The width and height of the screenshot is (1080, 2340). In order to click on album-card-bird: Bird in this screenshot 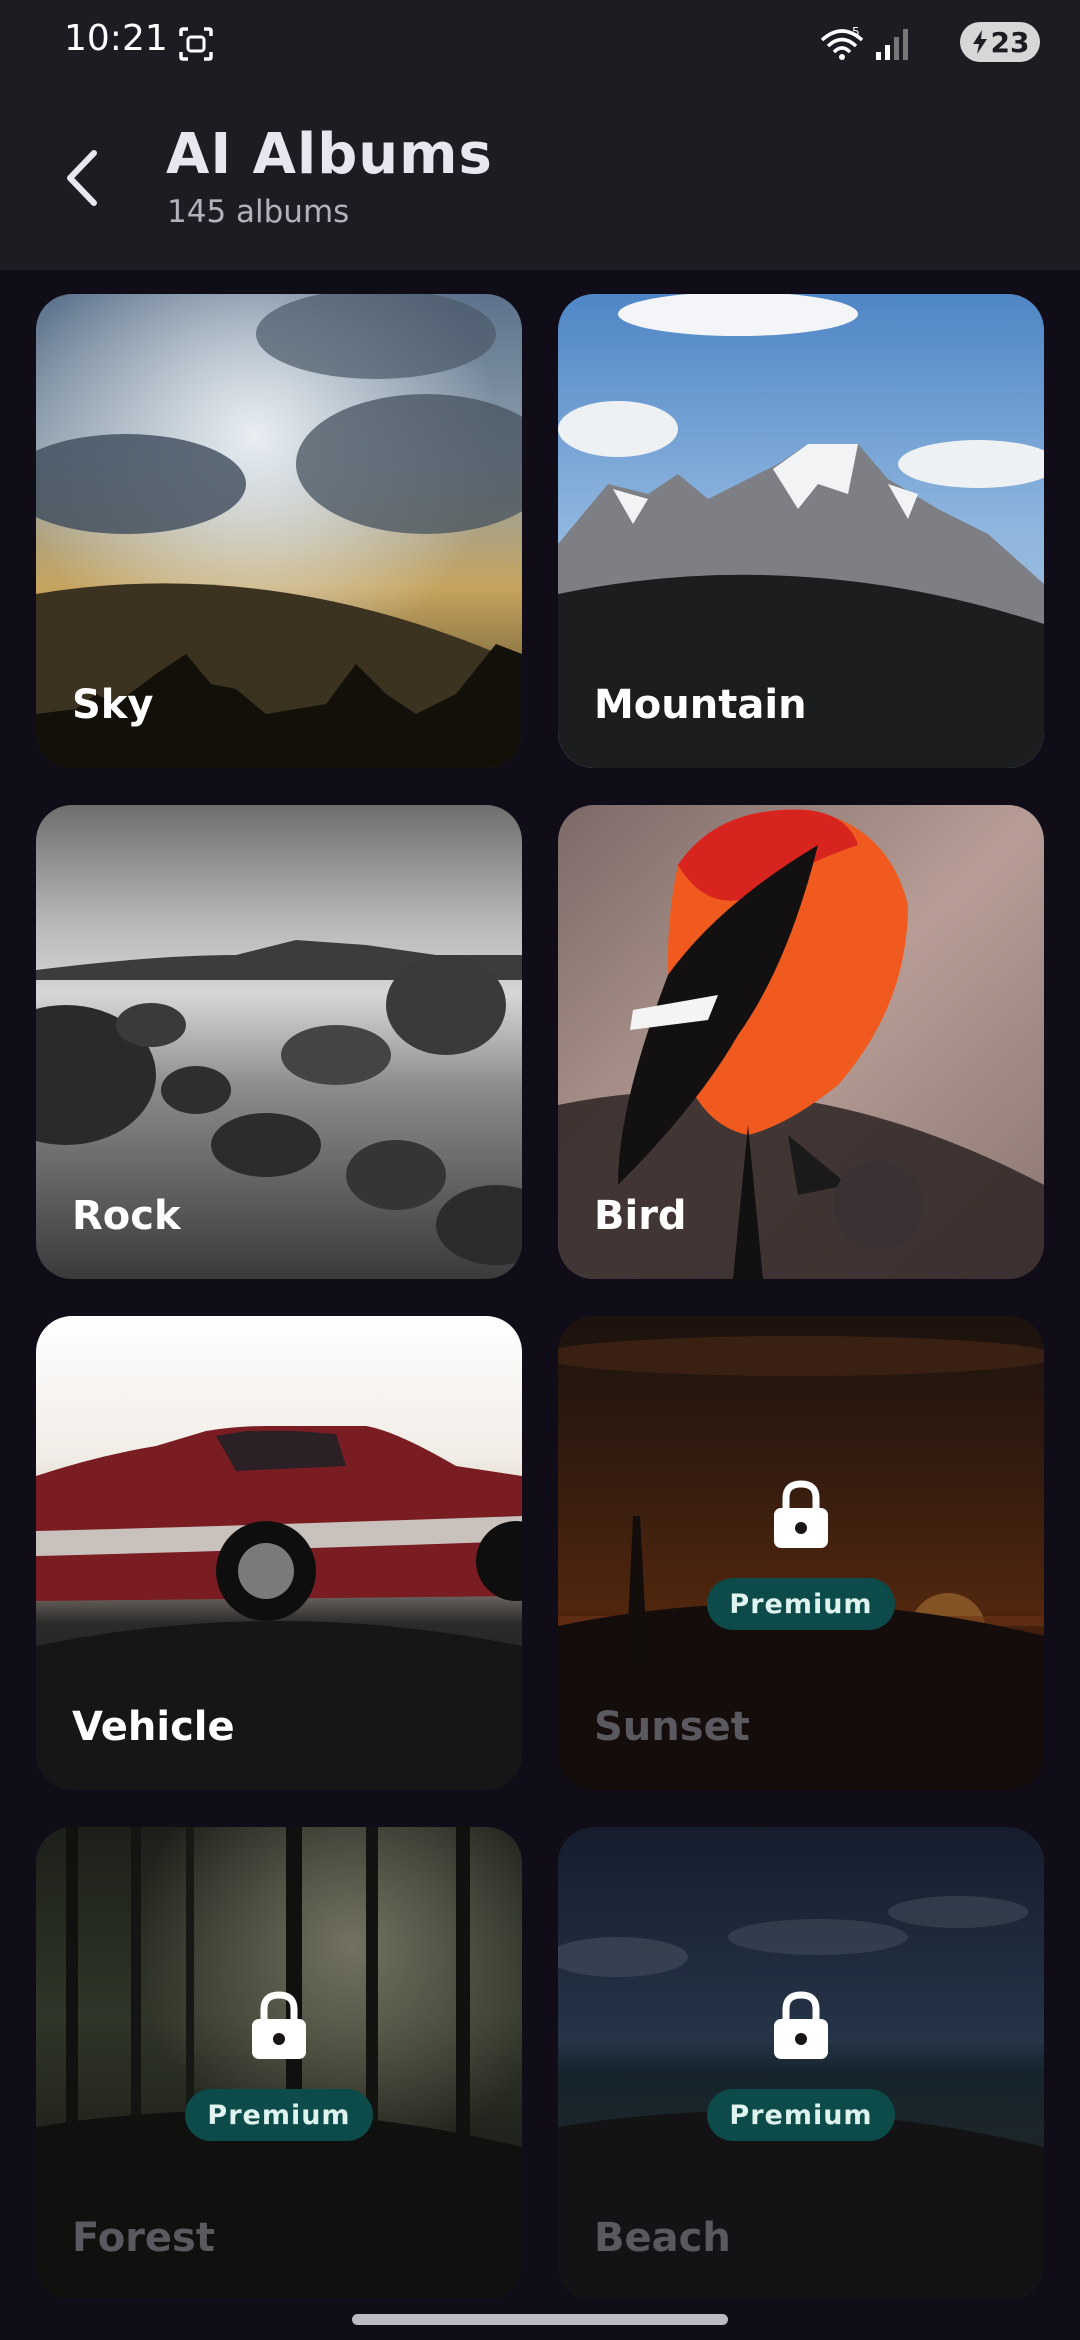, I will do `click(801, 1042)`.